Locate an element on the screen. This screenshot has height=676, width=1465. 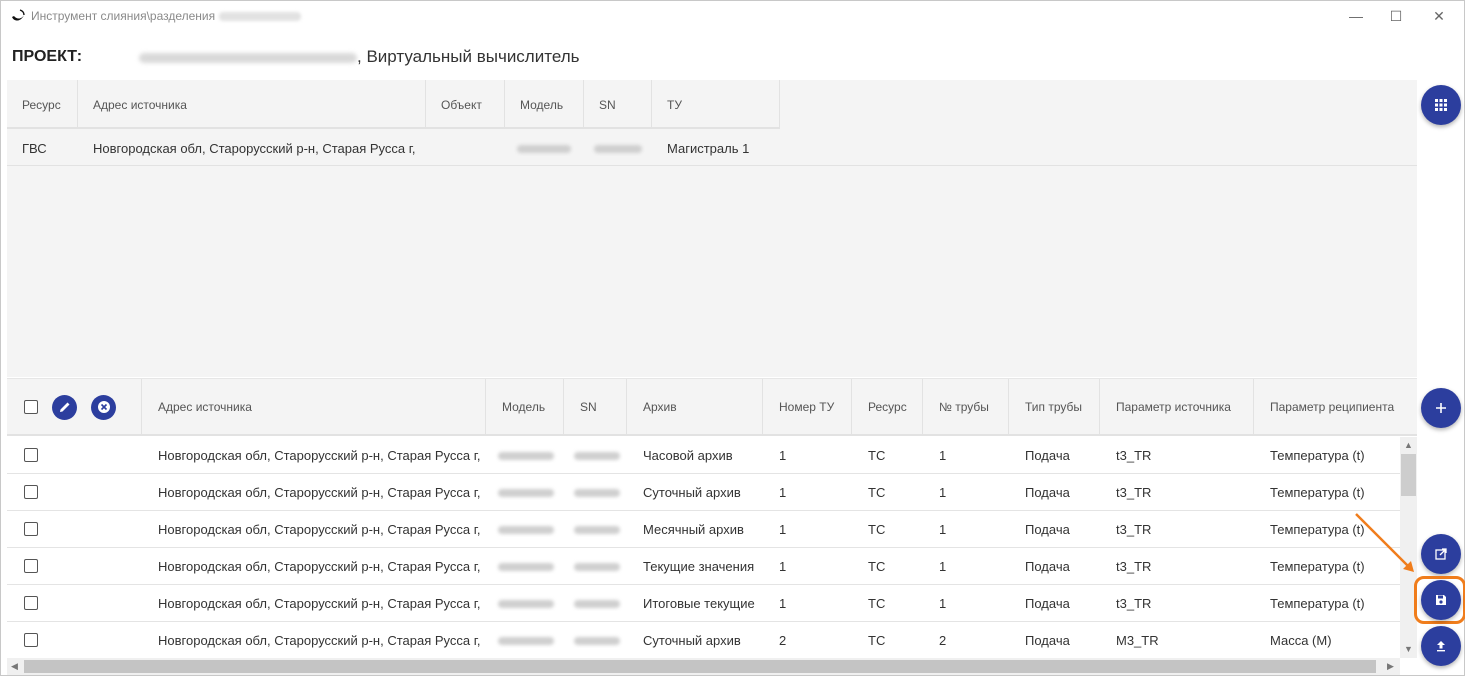
save-icon is located at coordinates (1441, 600).